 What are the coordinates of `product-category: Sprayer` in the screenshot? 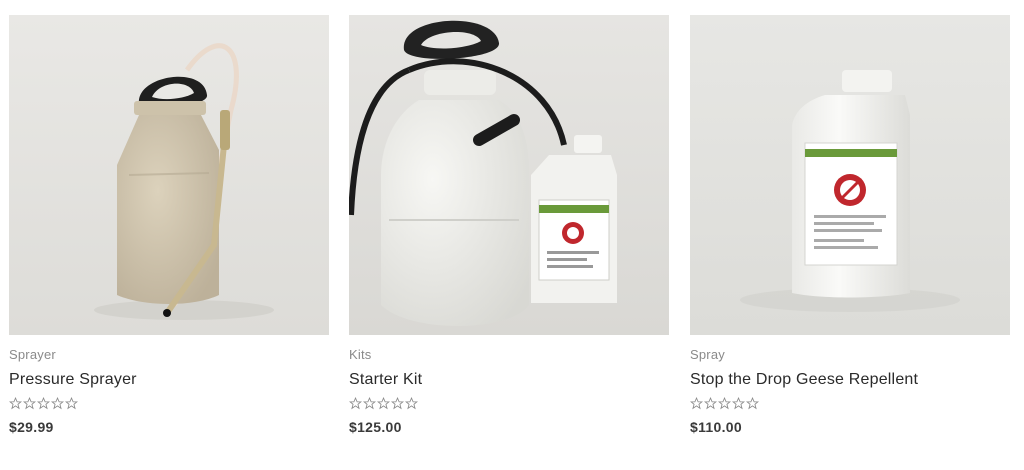 It's located at (32, 354).